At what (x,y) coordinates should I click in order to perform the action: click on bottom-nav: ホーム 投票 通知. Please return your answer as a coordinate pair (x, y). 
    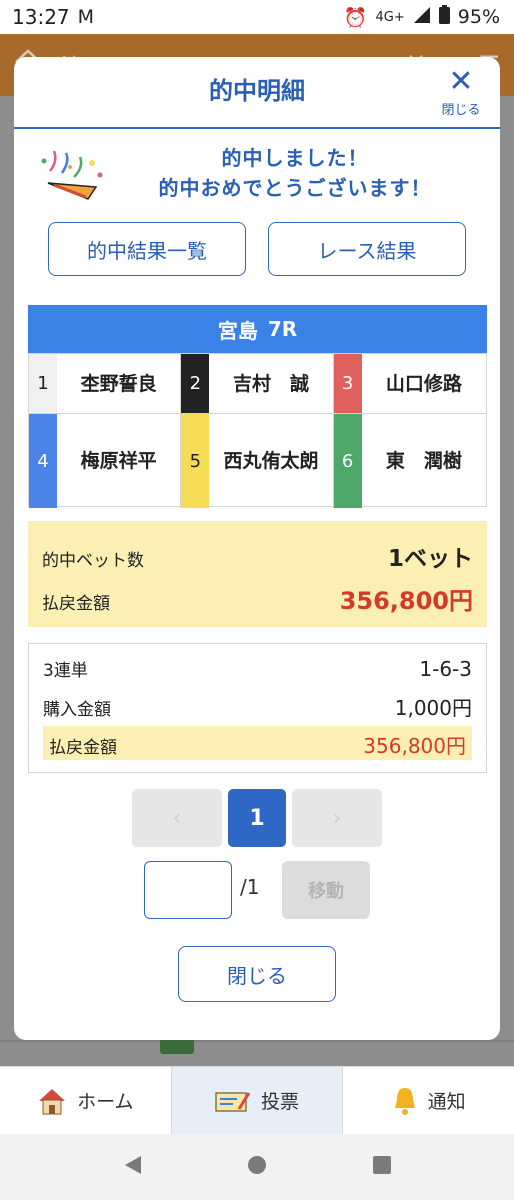
    Looking at the image, I should click on (257, 1100).